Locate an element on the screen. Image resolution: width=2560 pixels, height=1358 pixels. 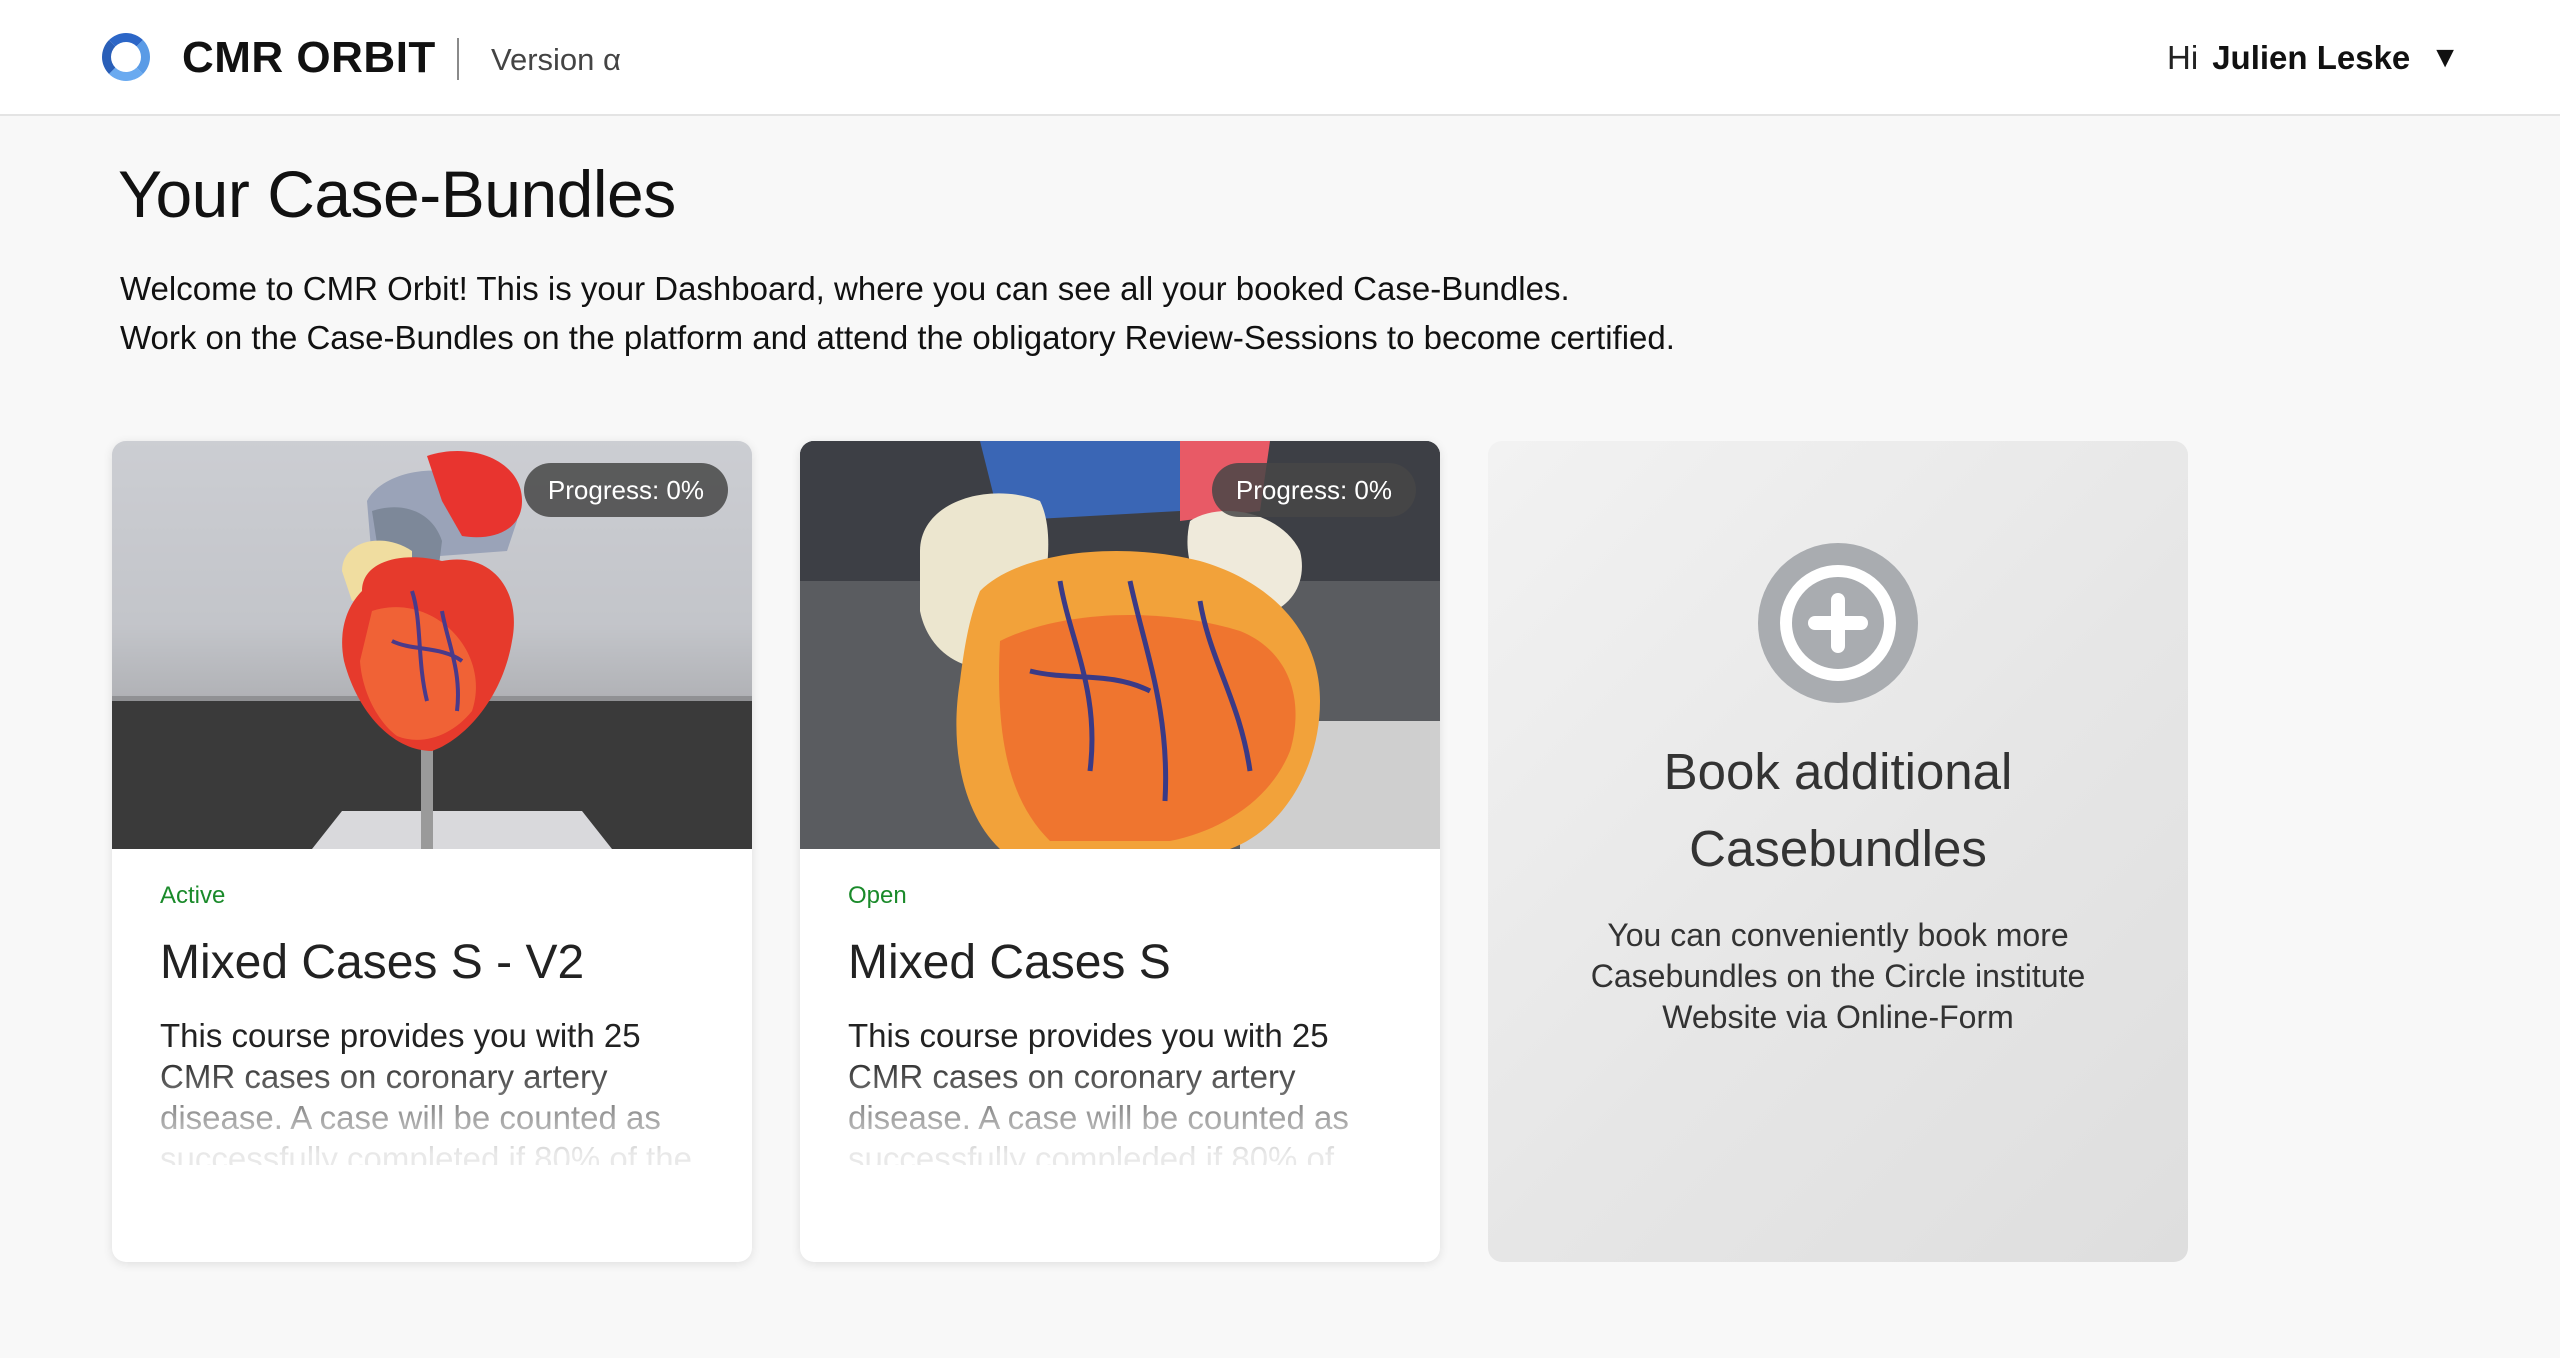
user-menu-dropdown: Hi Julien Leske ▼ is located at coordinates (2313, 58).